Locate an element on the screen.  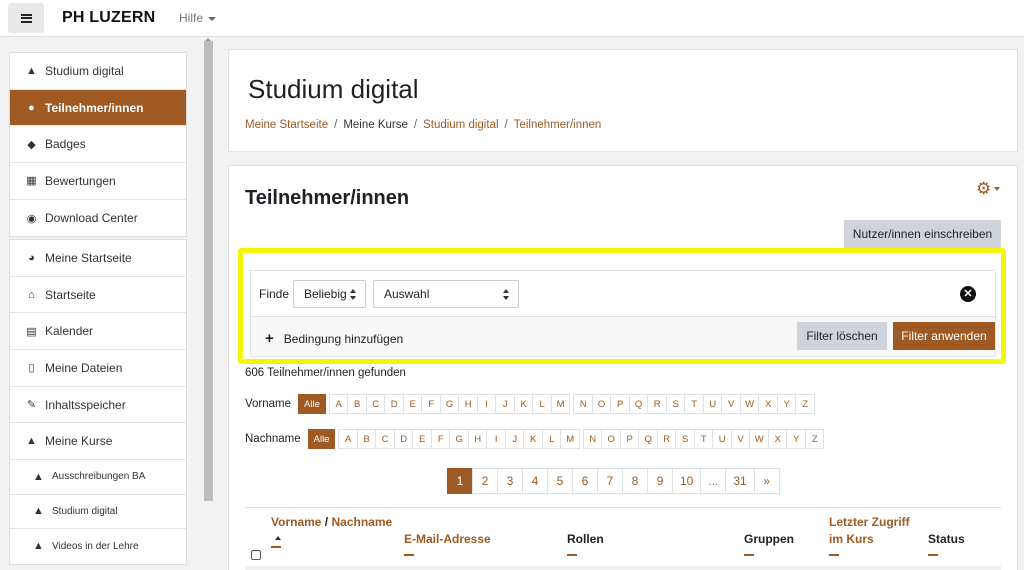
page-button: 8 is located at coordinates (635, 481).